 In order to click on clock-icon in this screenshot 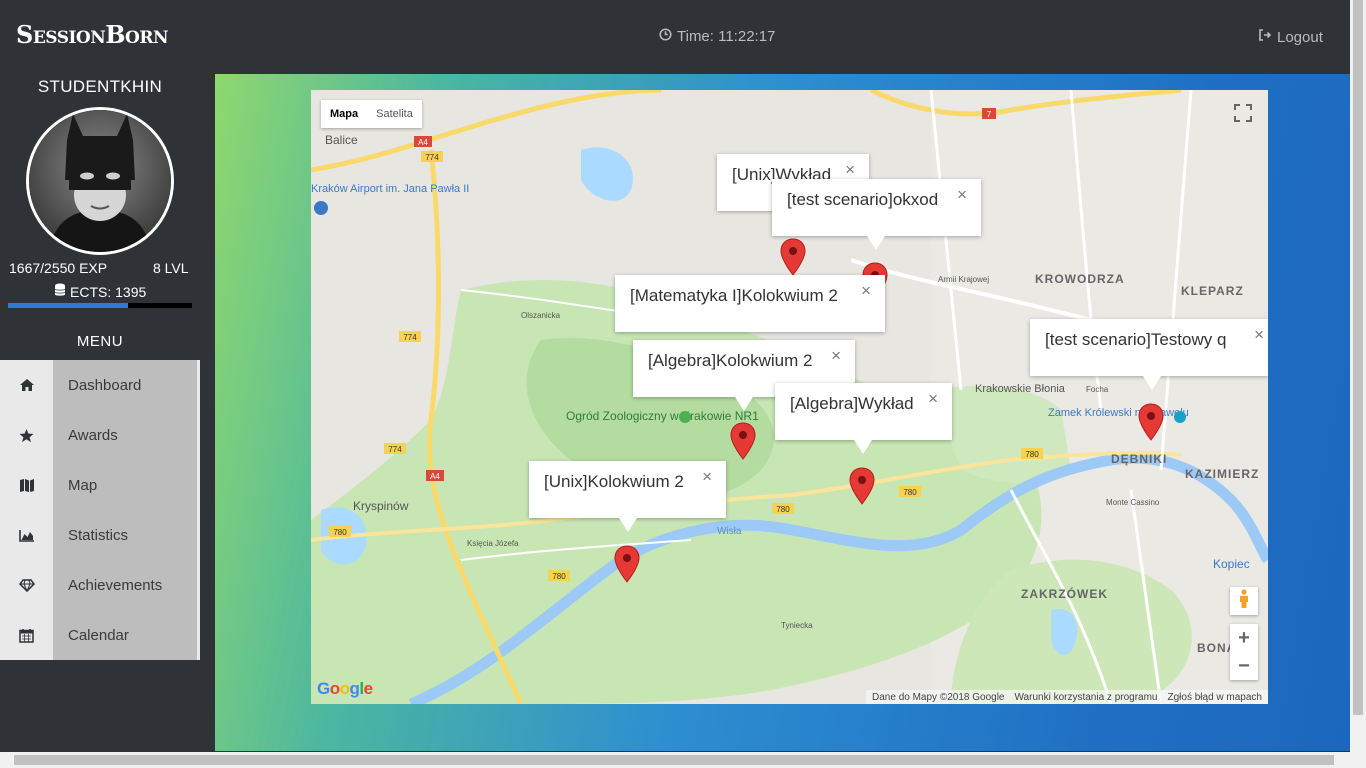, I will do `click(665, 36)`.